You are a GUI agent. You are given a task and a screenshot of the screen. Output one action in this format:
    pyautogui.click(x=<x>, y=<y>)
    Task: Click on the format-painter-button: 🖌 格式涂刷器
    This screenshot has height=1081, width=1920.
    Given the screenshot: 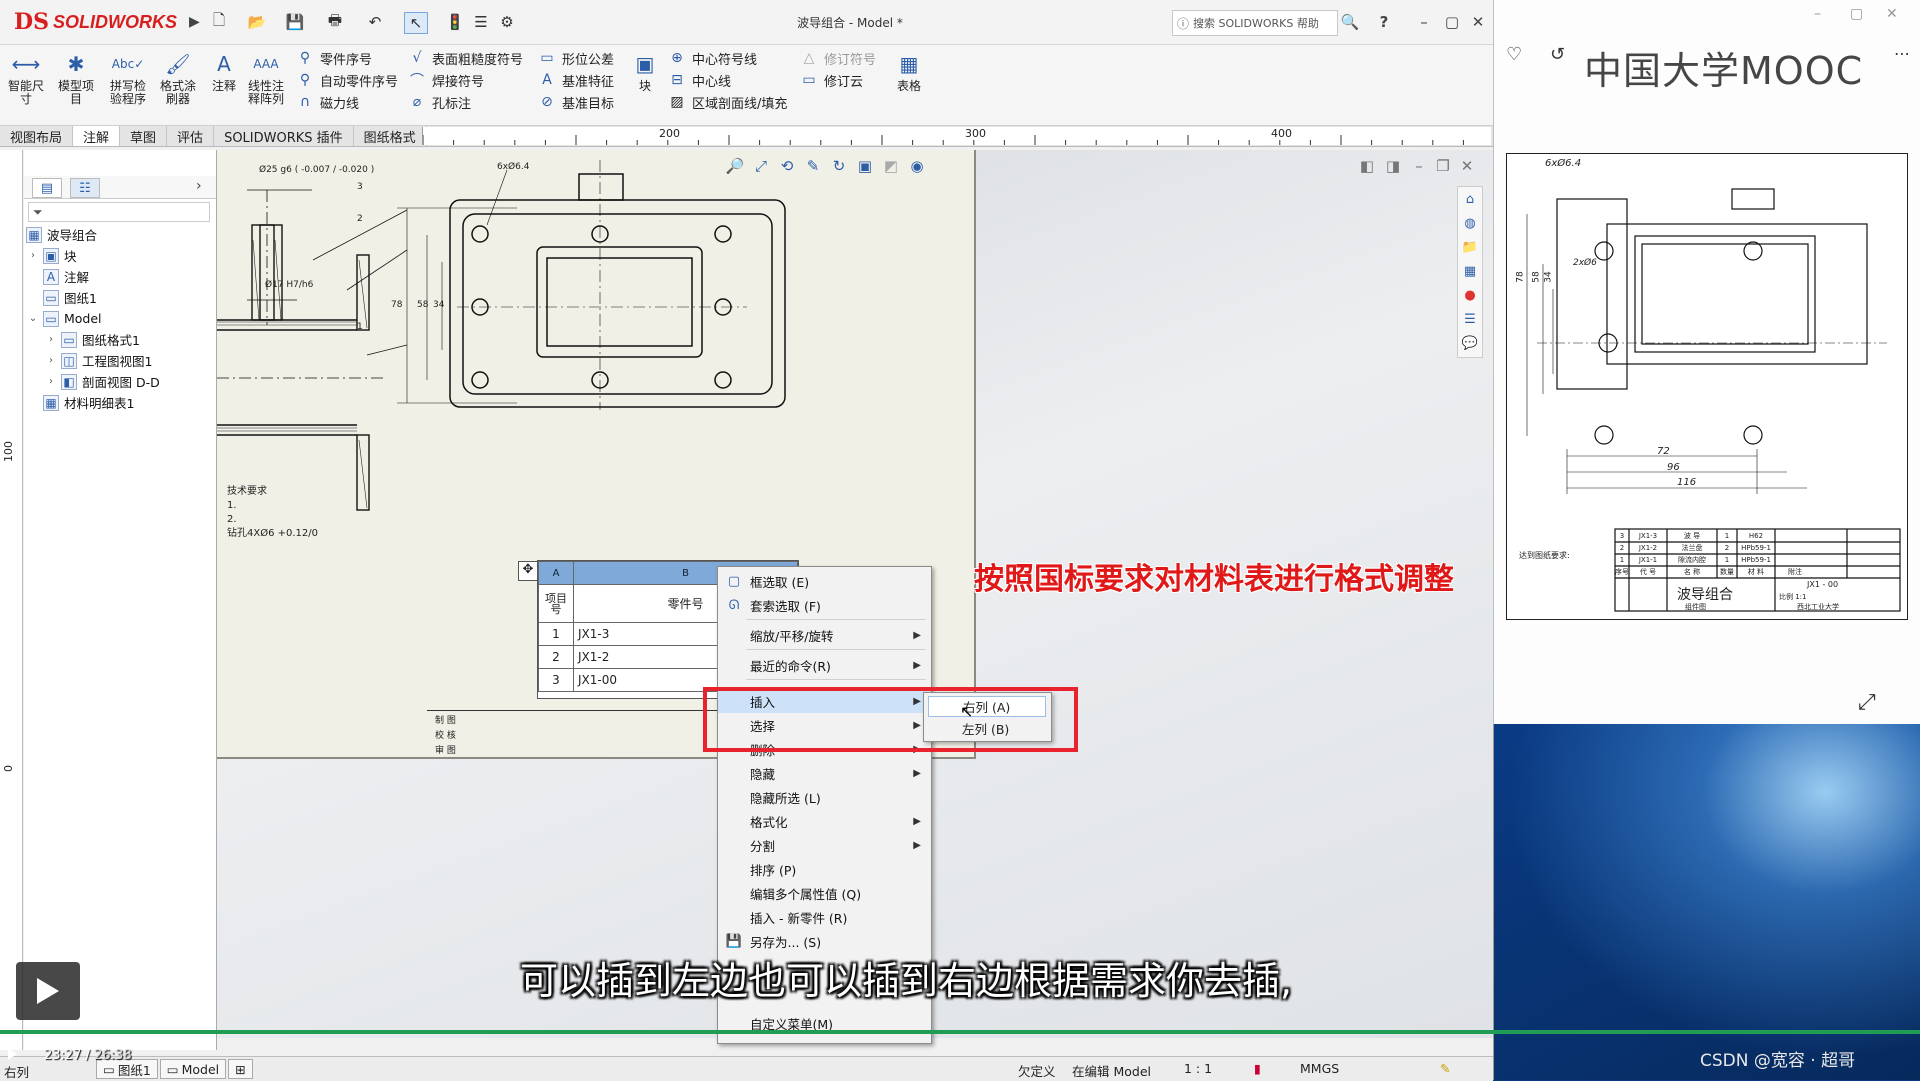 What is the action you would take?
    pyautogui.click(x=178, y=84)
    